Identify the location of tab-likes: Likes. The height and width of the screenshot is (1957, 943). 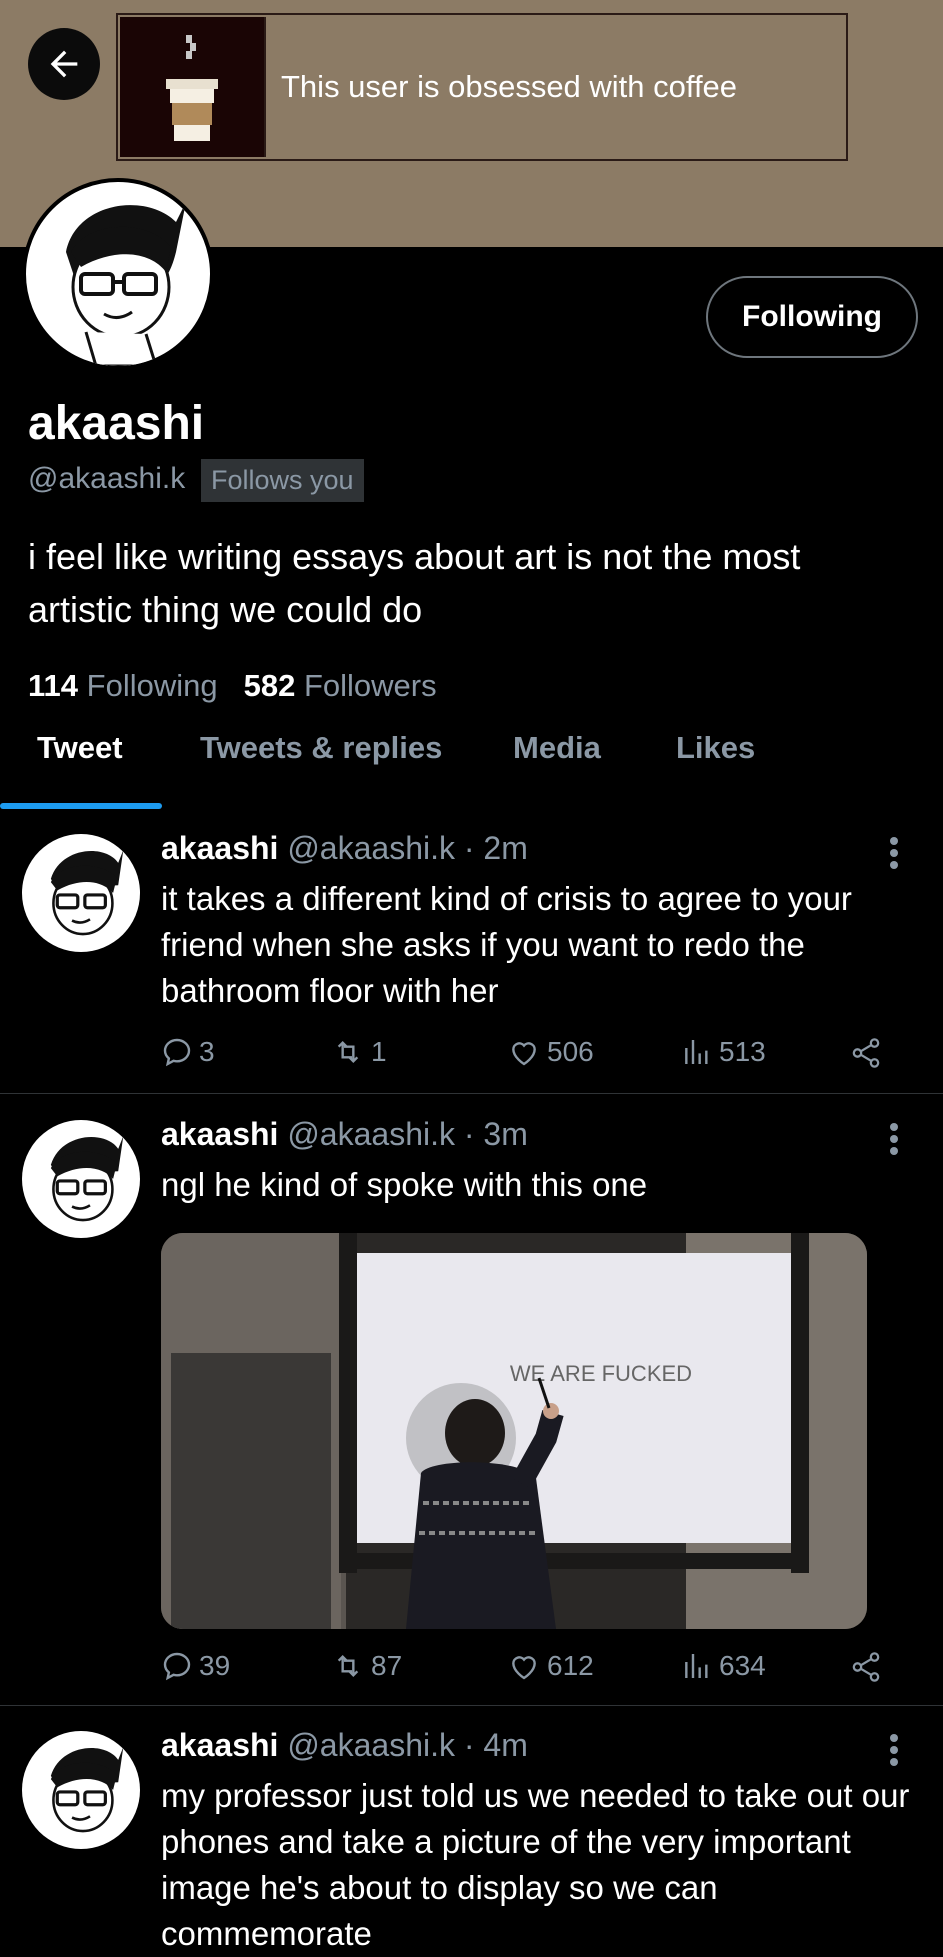
(715, 748).